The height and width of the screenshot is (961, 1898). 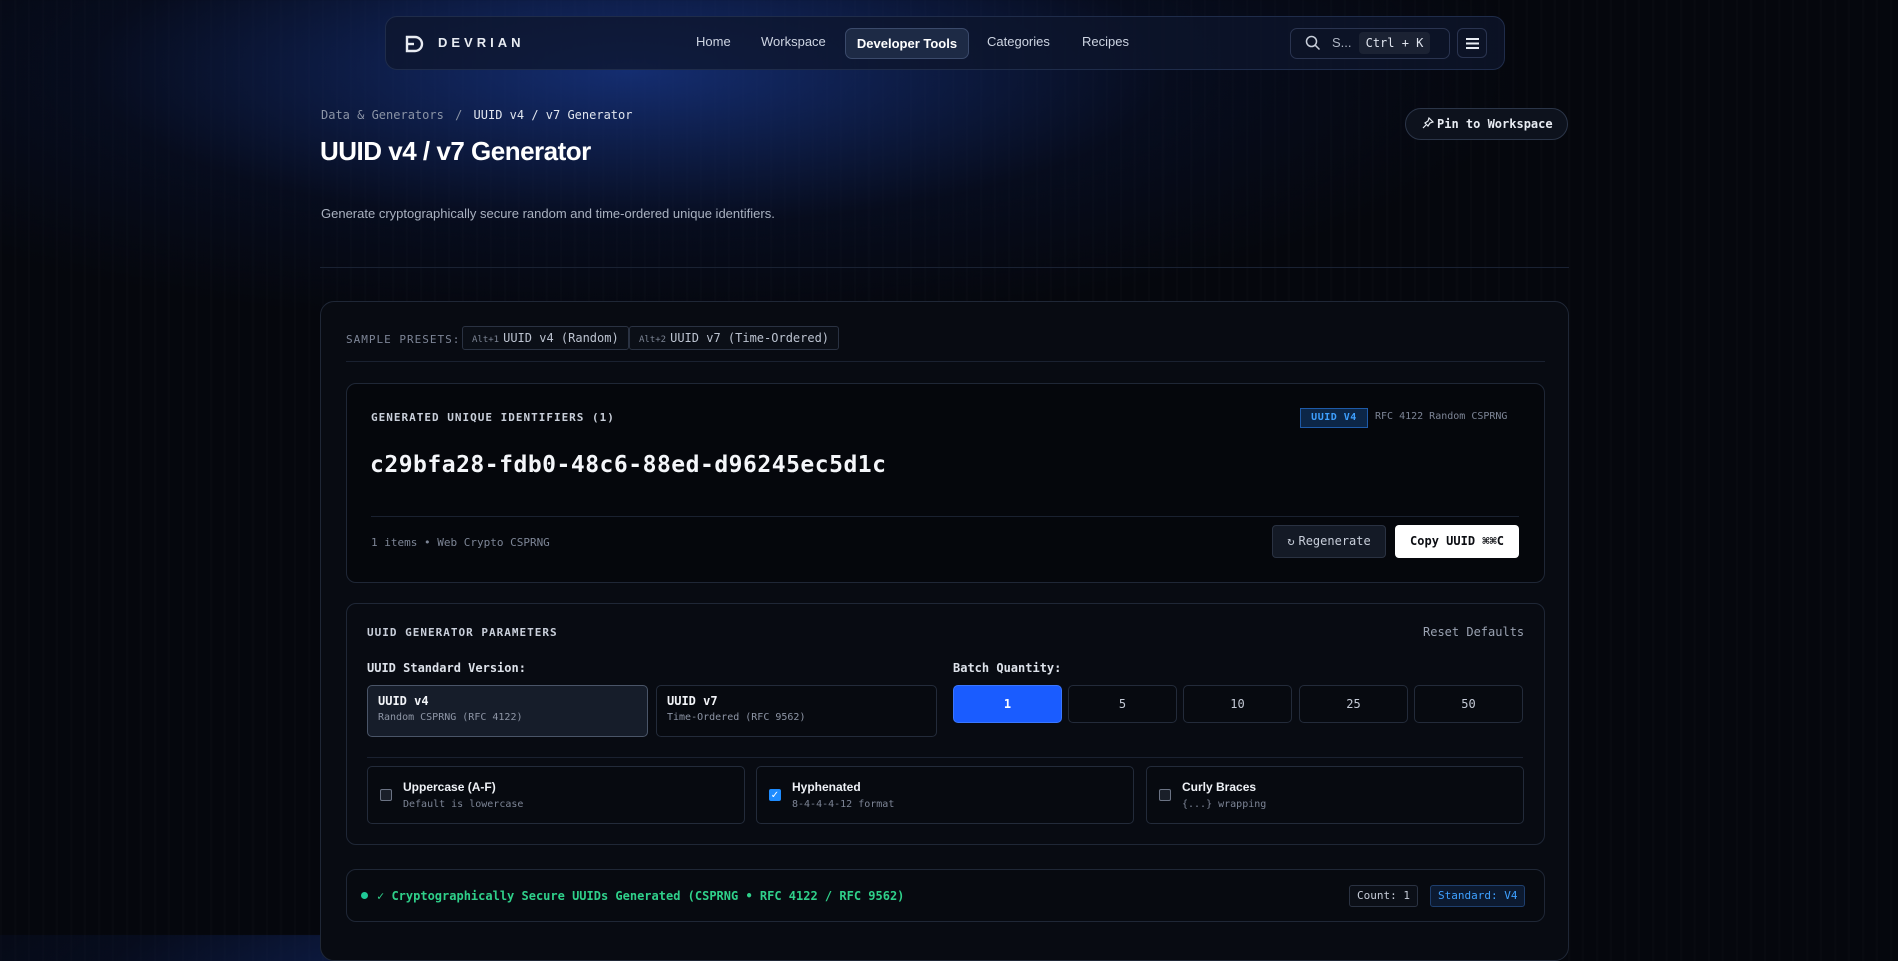 I want to click on preset-label: UUID v4 (Random), so click(x=561, y=338).